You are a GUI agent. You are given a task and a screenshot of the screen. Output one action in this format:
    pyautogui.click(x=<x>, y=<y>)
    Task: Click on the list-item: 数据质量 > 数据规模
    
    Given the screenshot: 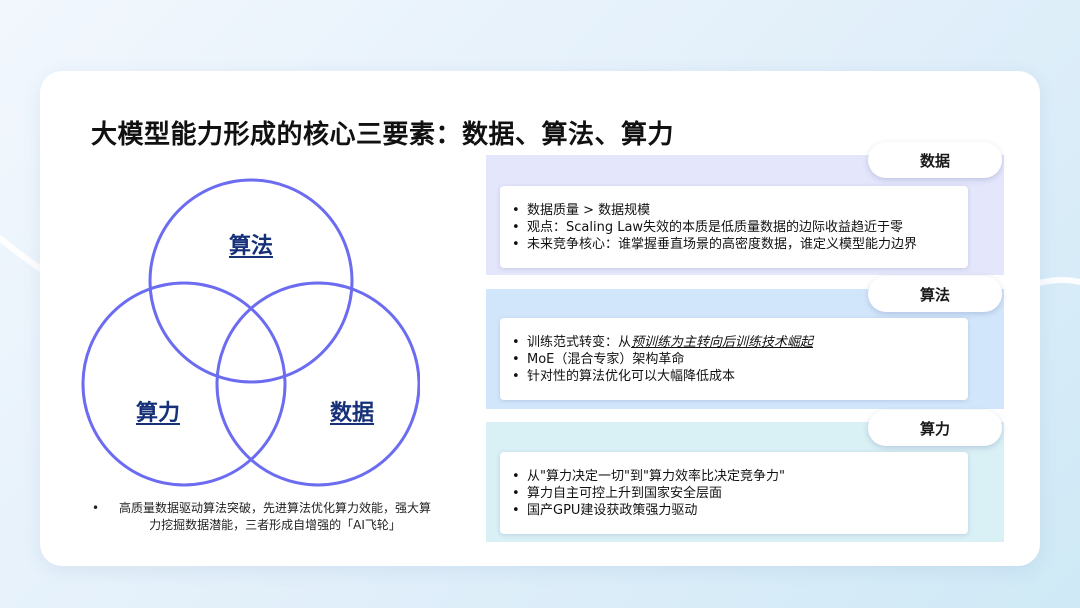 What is the action you would take?
    pyautogui.click(x=713, y=210)
    